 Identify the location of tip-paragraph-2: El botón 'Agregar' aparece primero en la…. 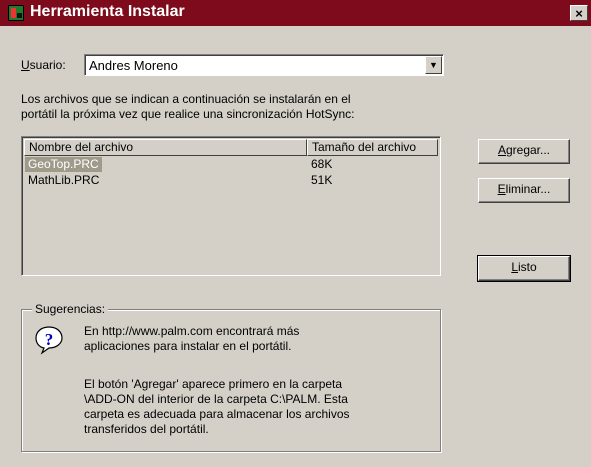
(254, 407).